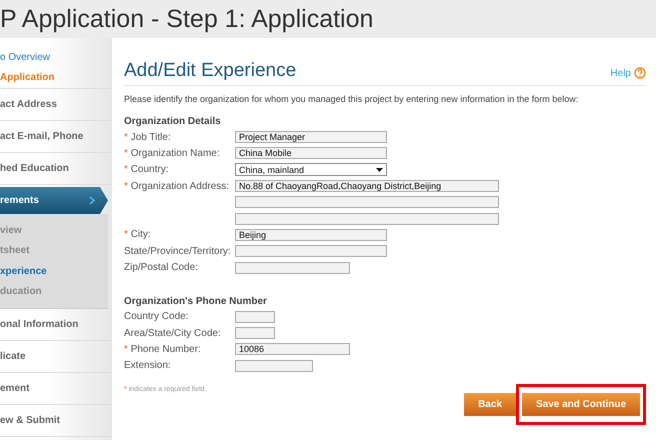  I want to click on field-label: * Job Title:, so click(147, 137).